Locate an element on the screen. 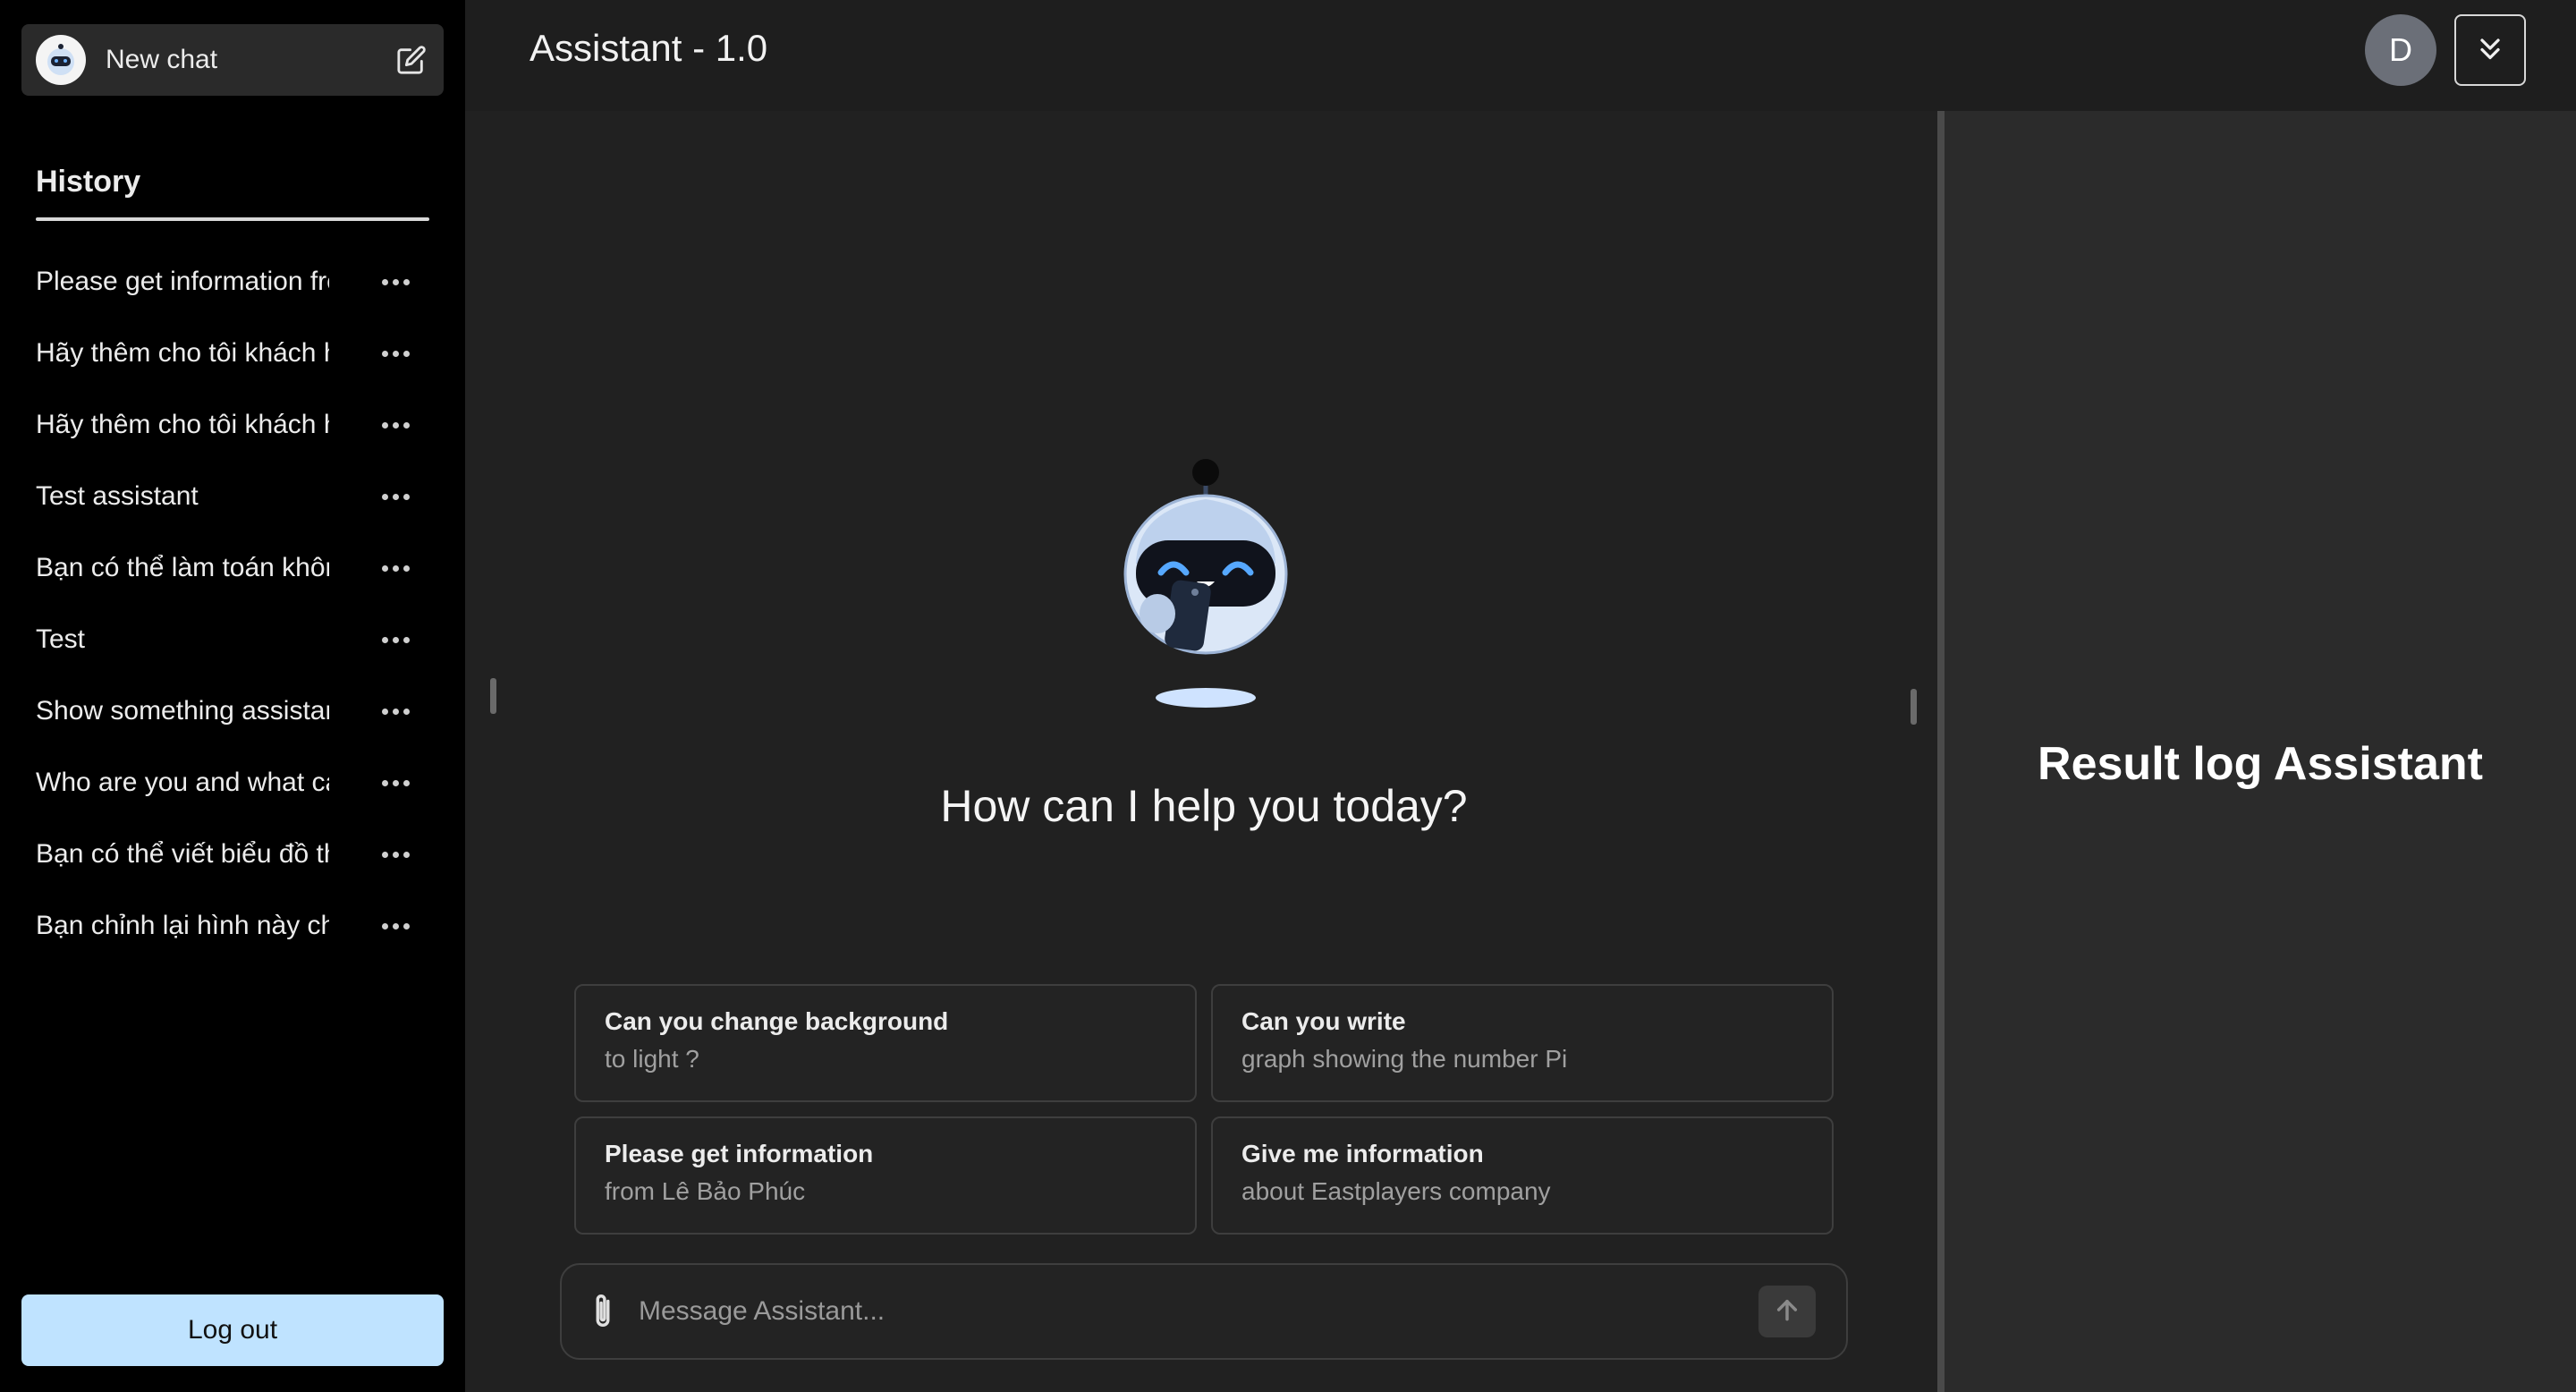  suggestion-subtitle: from Lê Bảo Phúc is located at coordinates (705, 1191).